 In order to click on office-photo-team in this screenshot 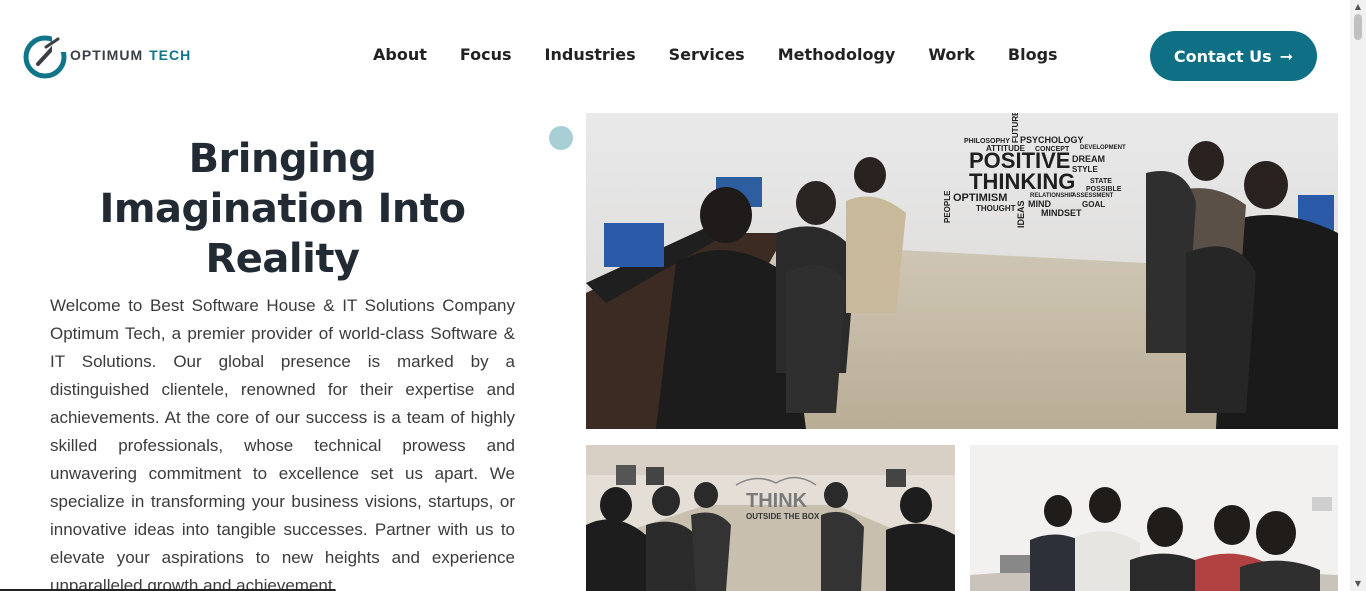, I will do `click(1154, 518)`.